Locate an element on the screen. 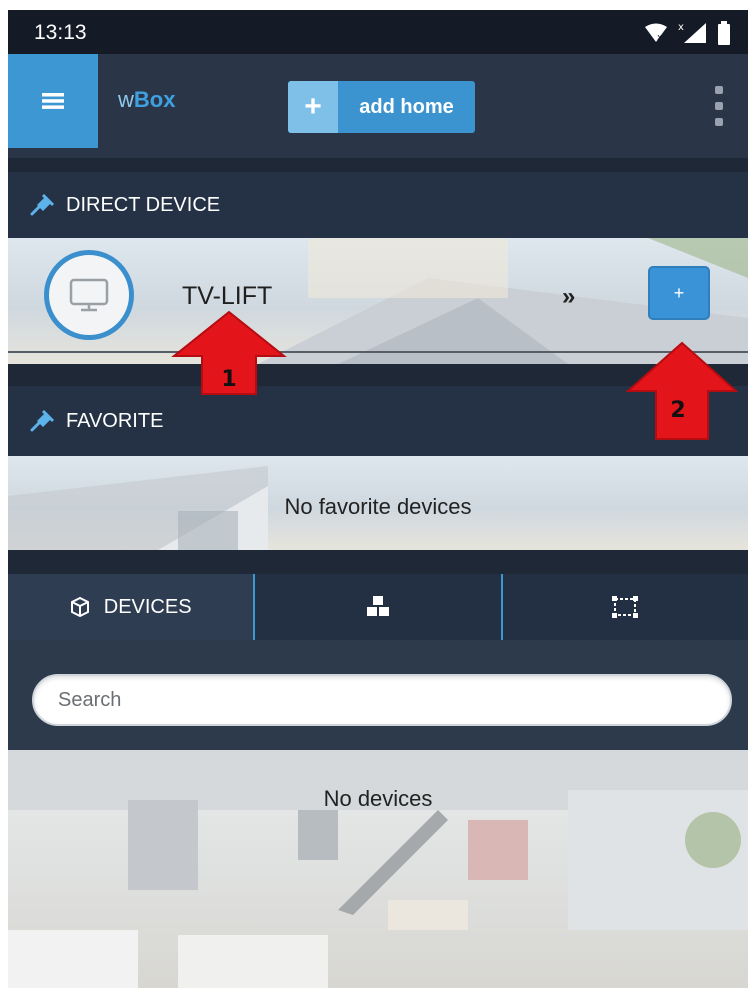 The height and width of the screenshot is (994, 748). status-bar: 13:13 x x is located at coordinates (378, 32).